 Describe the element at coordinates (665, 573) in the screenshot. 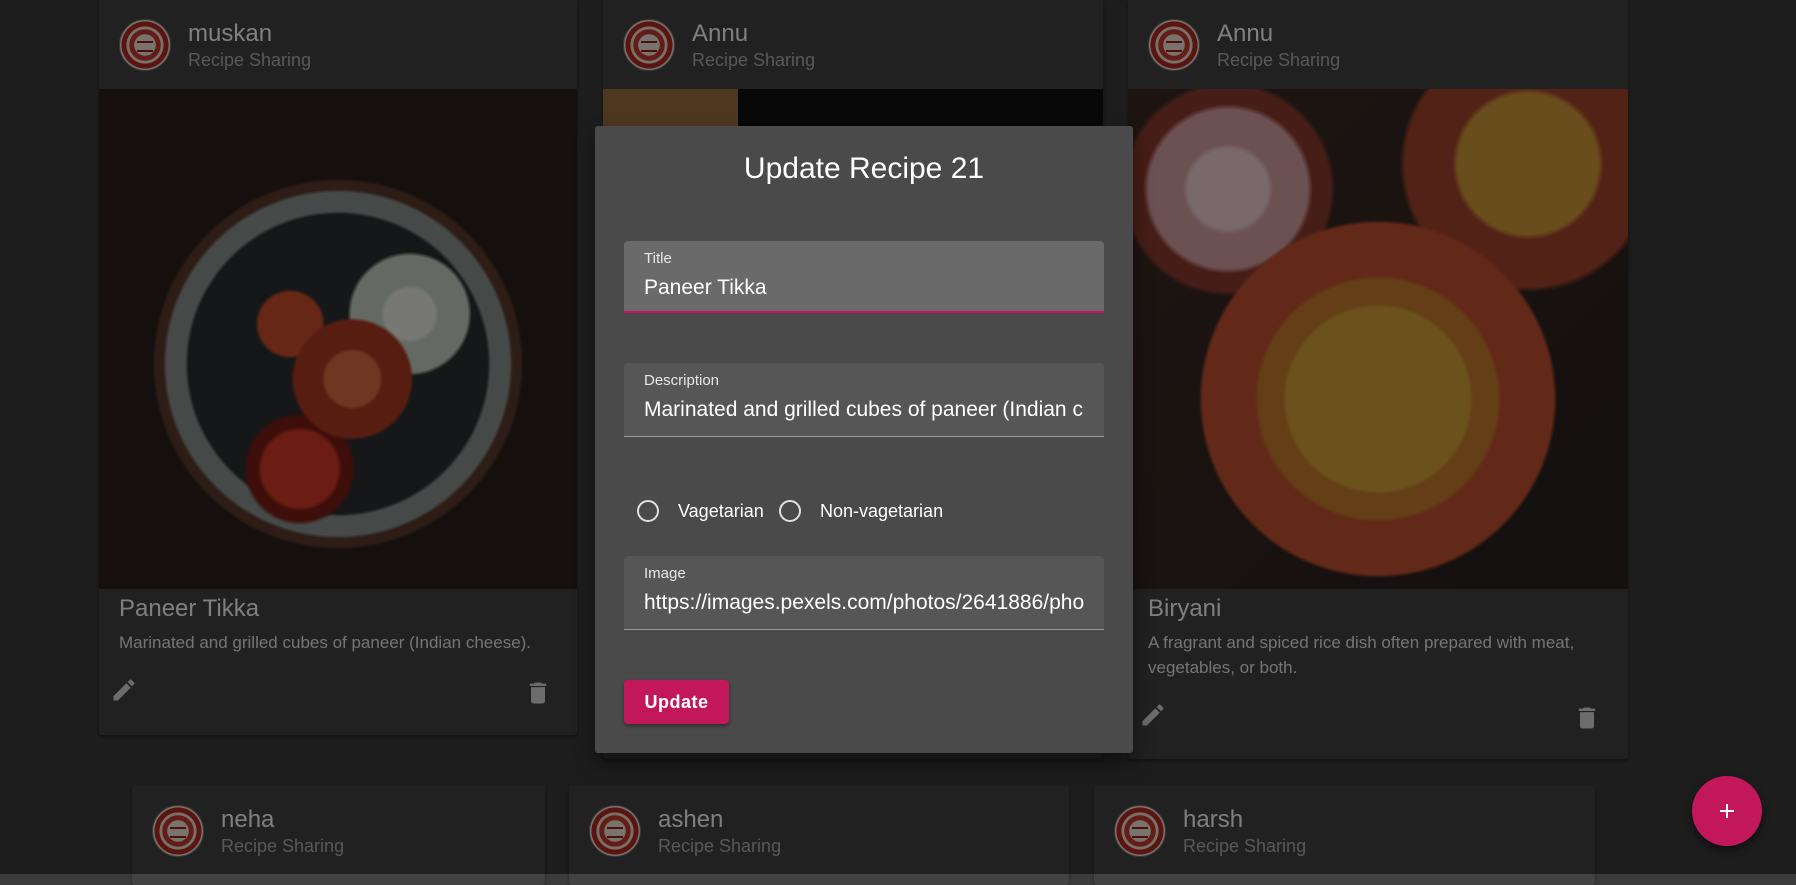

I see `image-field-label: Image` at that location.